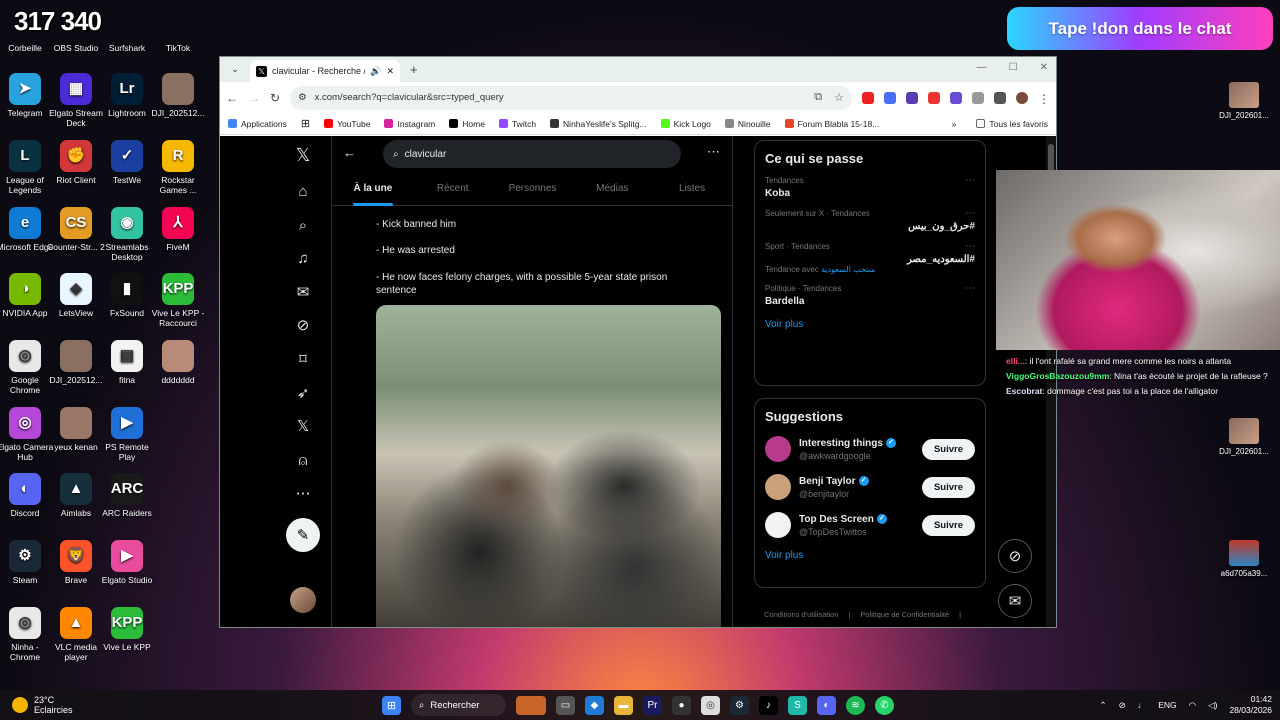 Image resolution: width=1280 pixels, height=720 pixels. Describe the element at coordinates (954, 124) in the screenshot. I see `more-bookmarks-icon: »` at that location.